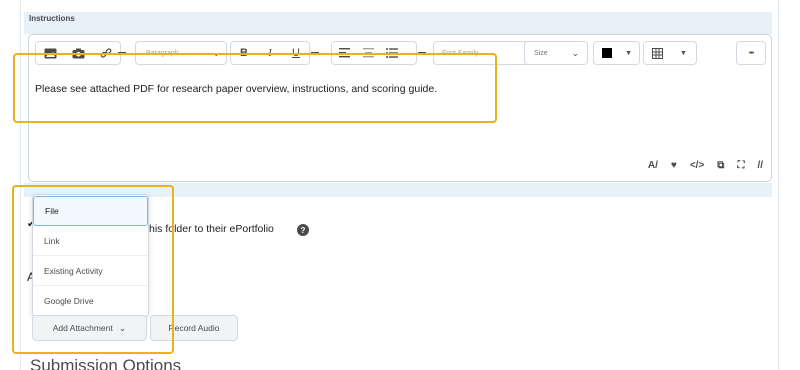 The height and width of the screenshot is (370, 800). Describe the element at coordinates (296, 53) in the screenshot. I see `underline-button: U` at that location.